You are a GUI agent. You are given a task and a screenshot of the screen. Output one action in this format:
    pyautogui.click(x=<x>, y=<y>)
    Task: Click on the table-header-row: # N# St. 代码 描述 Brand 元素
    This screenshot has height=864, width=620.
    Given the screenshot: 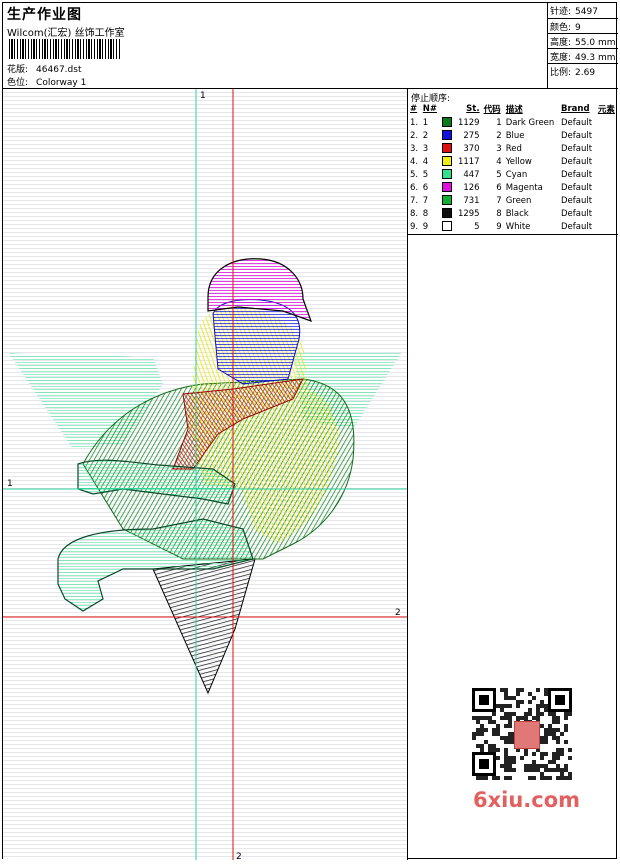 What is the action you would take?
    pyautogui.click(x=513, y=109)
    